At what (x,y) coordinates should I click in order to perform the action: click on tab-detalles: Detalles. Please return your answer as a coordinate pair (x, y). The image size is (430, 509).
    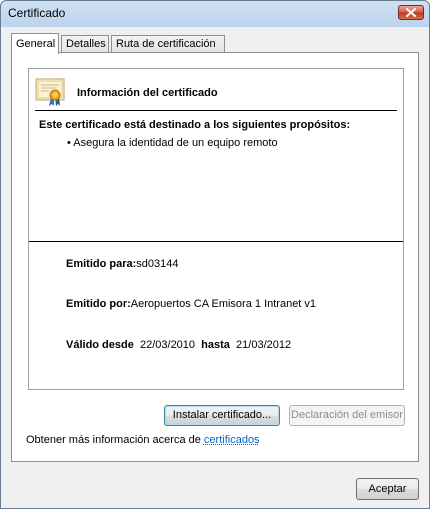
    Looking at the image, I should click on (85, 44).